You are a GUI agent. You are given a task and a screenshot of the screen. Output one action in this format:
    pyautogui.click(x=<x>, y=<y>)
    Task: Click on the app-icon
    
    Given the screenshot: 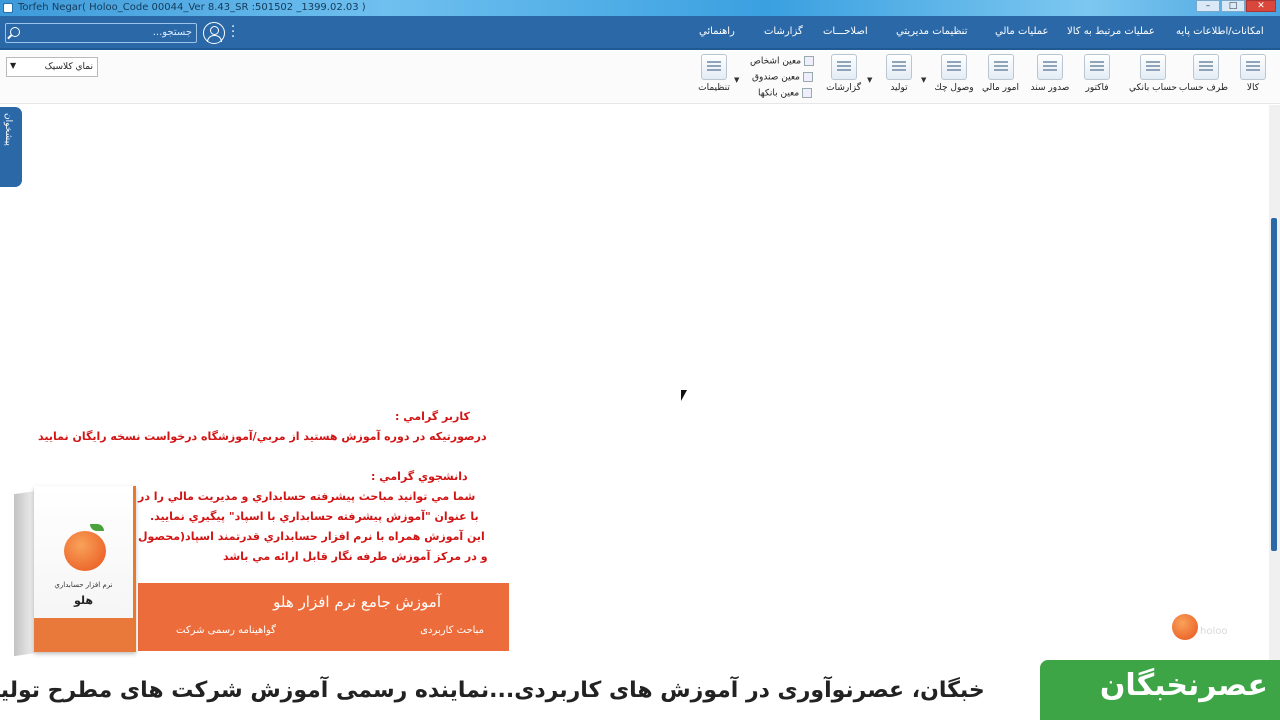 What is the action you would take?
    pyautogui.click(x=8, y=8)
    